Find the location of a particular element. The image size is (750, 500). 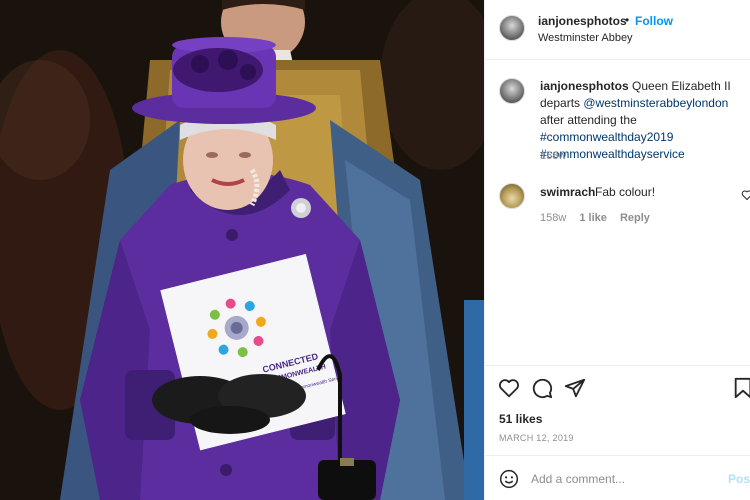

follow-button: Follow is located at coordinates (654, 21).